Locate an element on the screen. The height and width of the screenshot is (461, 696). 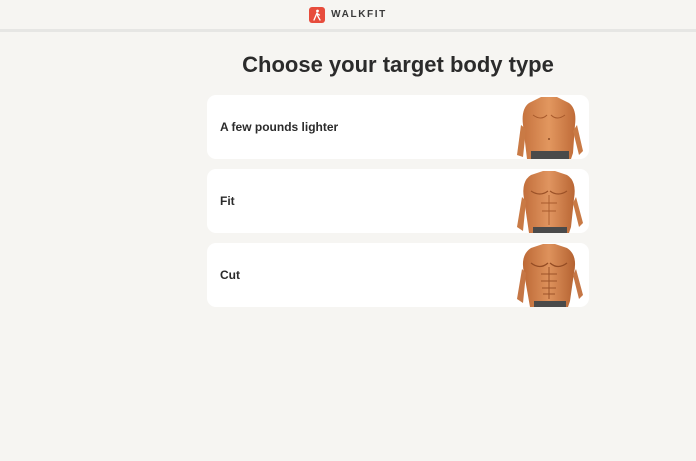
brand-name: WALKFIT is located at coordinates (359, 14).